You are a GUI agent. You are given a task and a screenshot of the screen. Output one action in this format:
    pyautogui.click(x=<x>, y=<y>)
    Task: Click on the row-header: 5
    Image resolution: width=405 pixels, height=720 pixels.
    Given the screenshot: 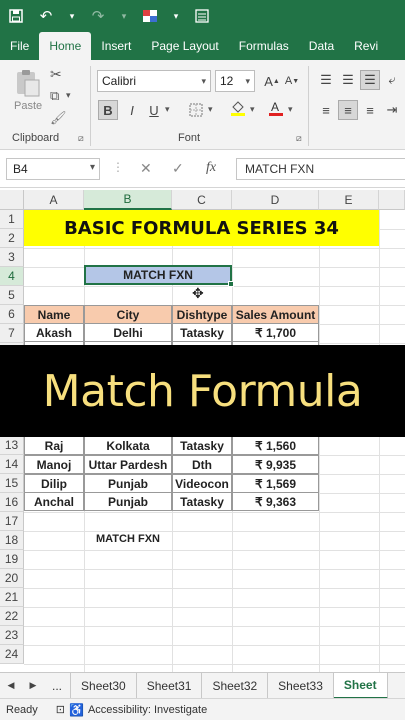 What is the action you would take?
    pyautogui.click(x=12, y=295)
    